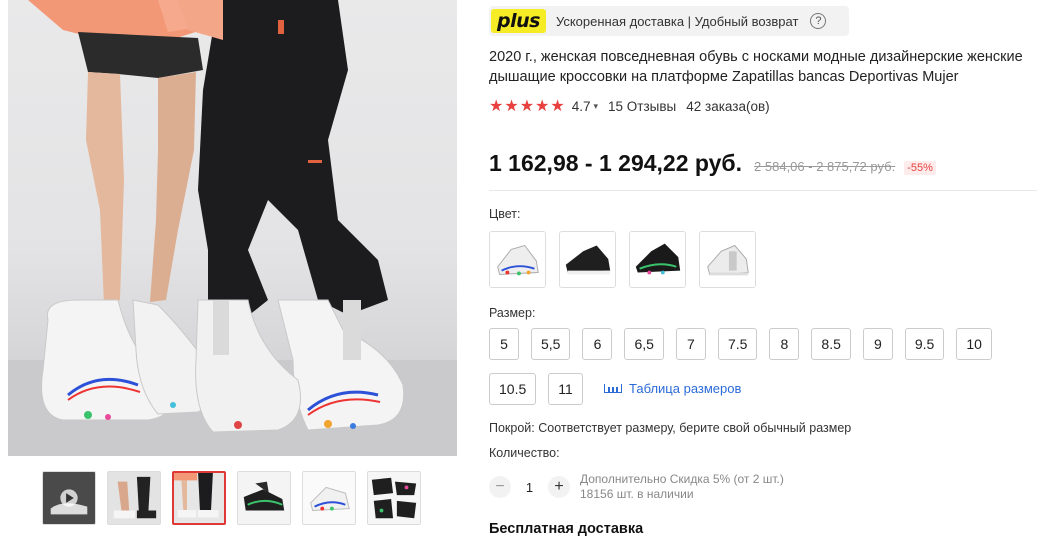 Image resolution: width=1037 pixels, height=541 pixels. Describe the element at coordinates (642, 106) in the screenshot. I see `reviews-link: 15 Отзывы` at that location.